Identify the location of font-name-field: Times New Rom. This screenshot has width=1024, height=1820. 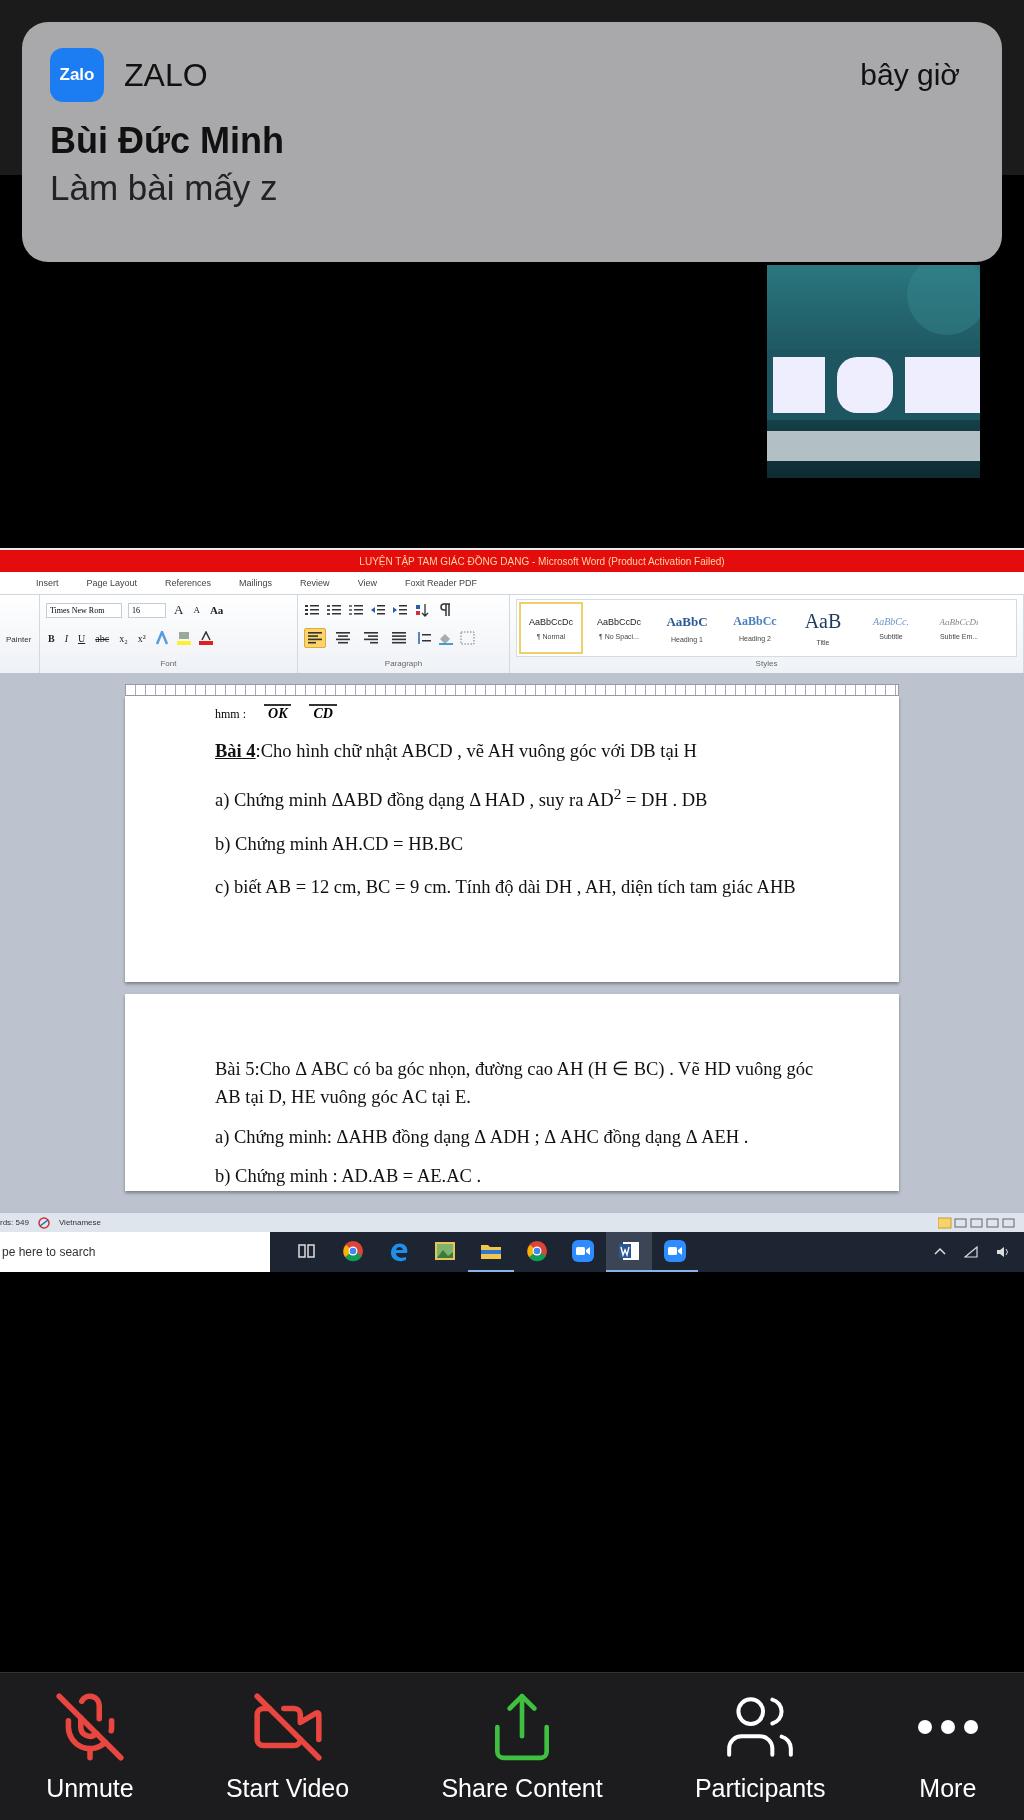
(84, 610).